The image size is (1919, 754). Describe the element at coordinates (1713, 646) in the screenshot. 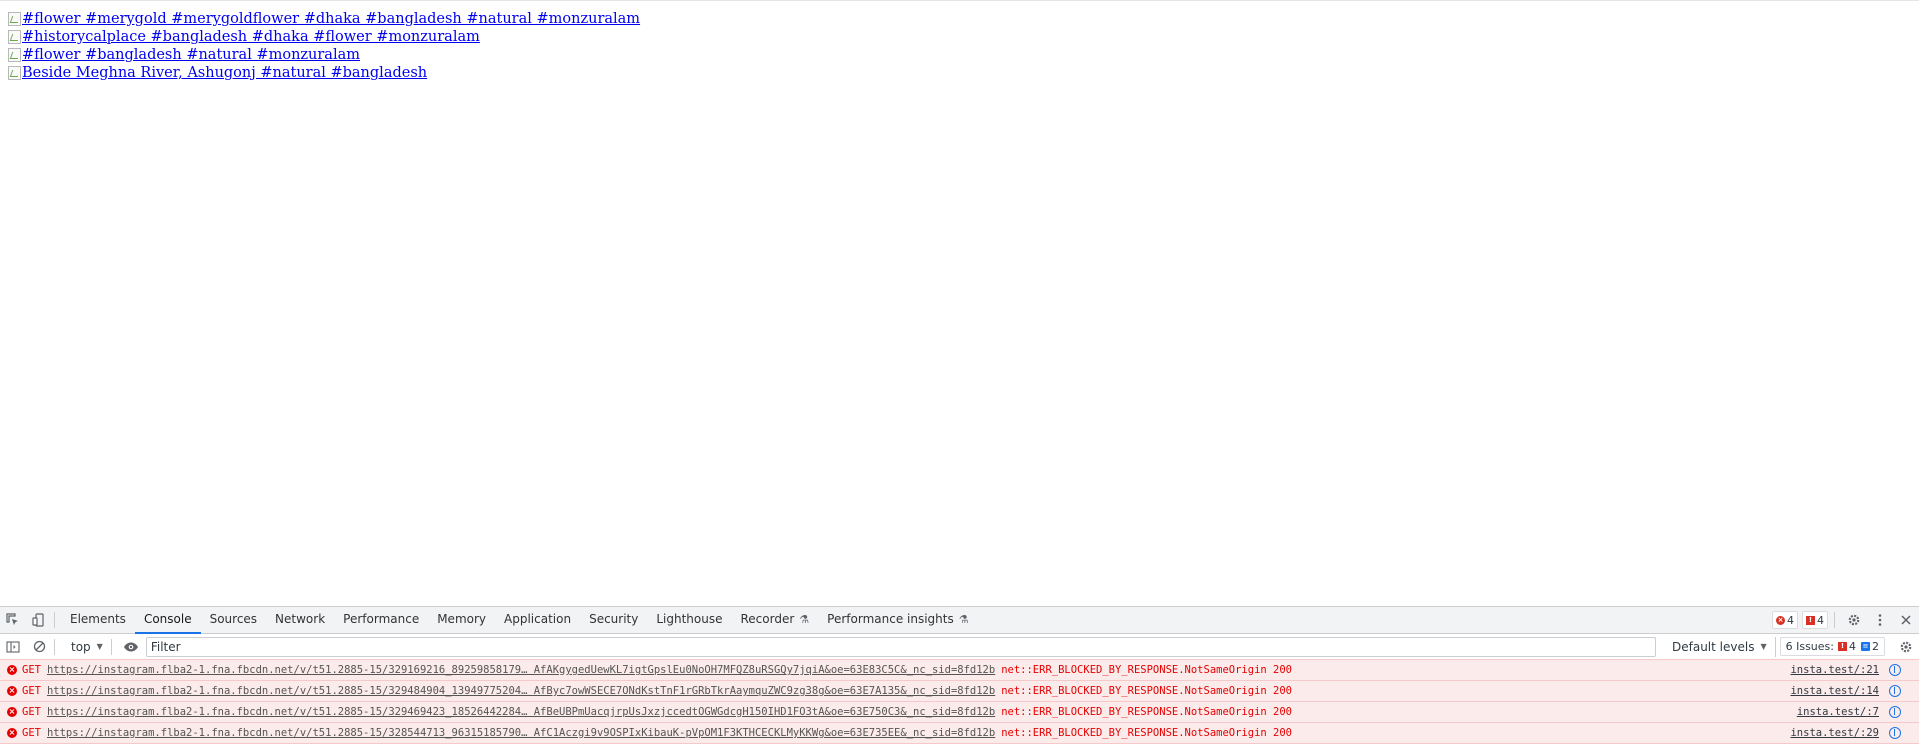

I see `log-levels-label: Default levels` at that location.